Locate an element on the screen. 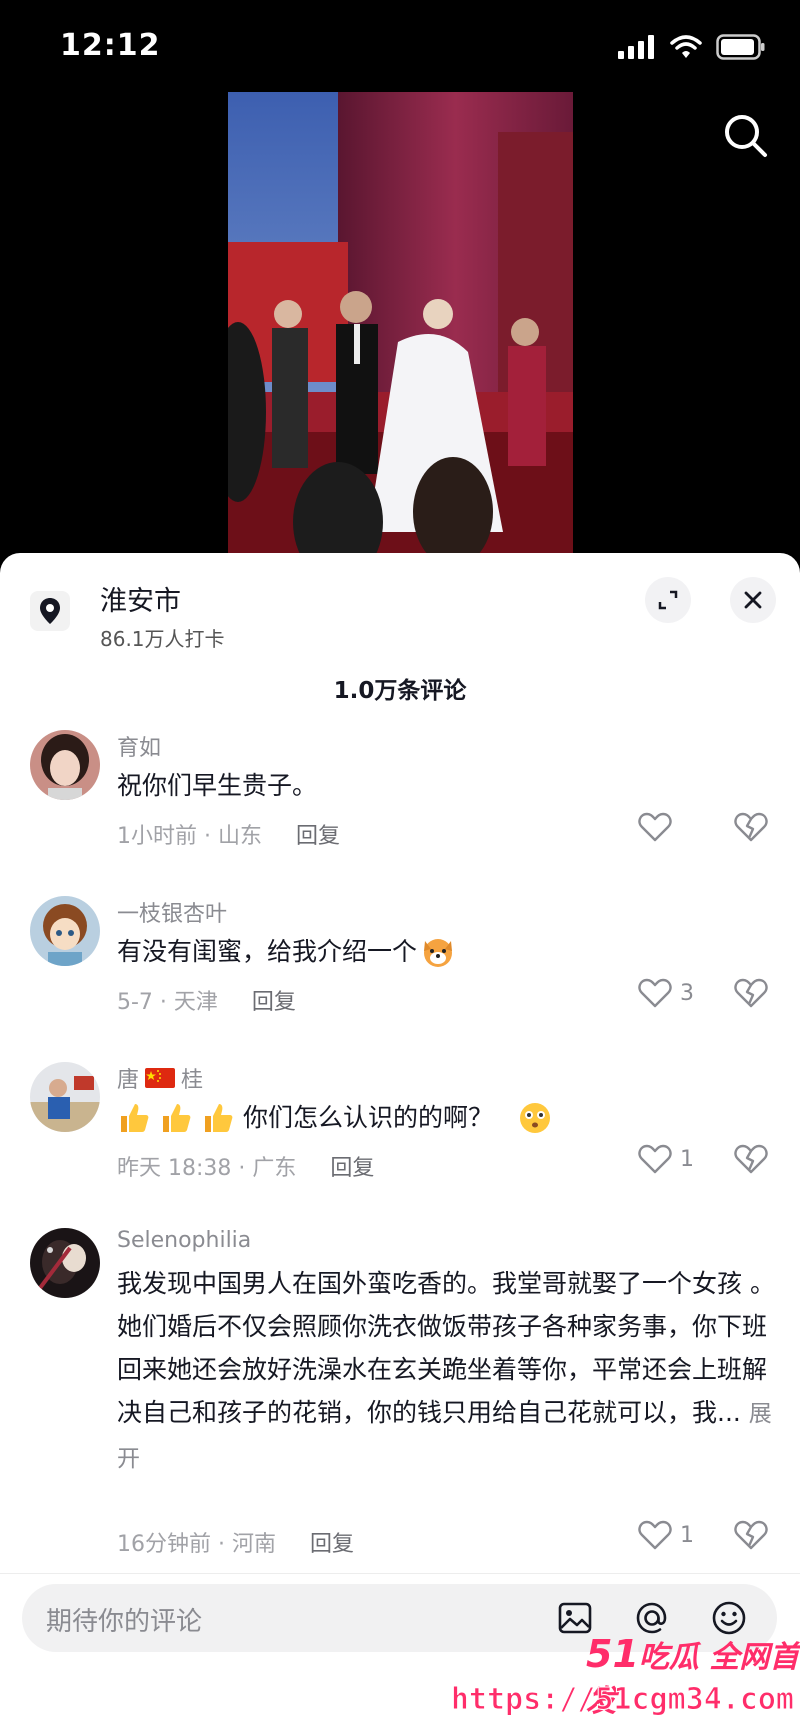 This screenshot has height=1731, width=800. expand-icon is located at coordinates (668, 600).